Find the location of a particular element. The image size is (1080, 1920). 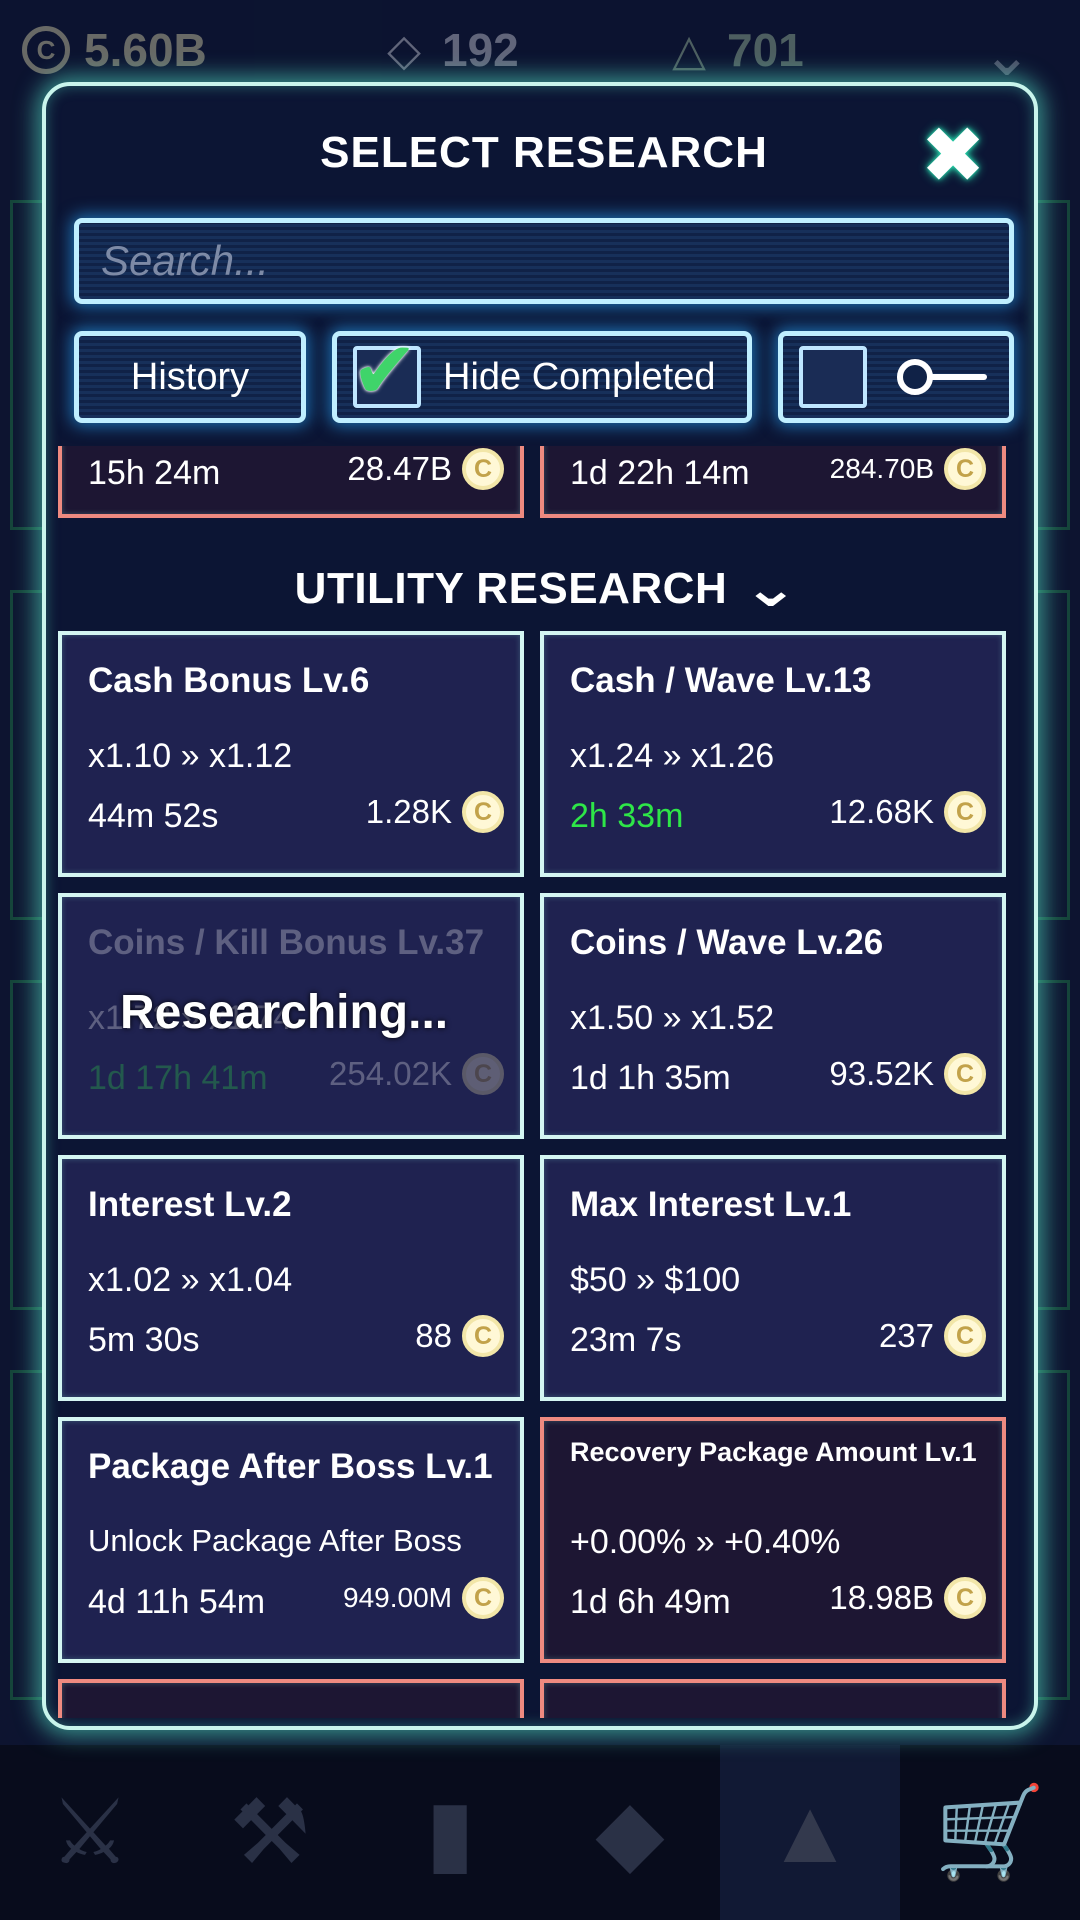

card-icon: ▮ is located at coordinates (450, 1832).